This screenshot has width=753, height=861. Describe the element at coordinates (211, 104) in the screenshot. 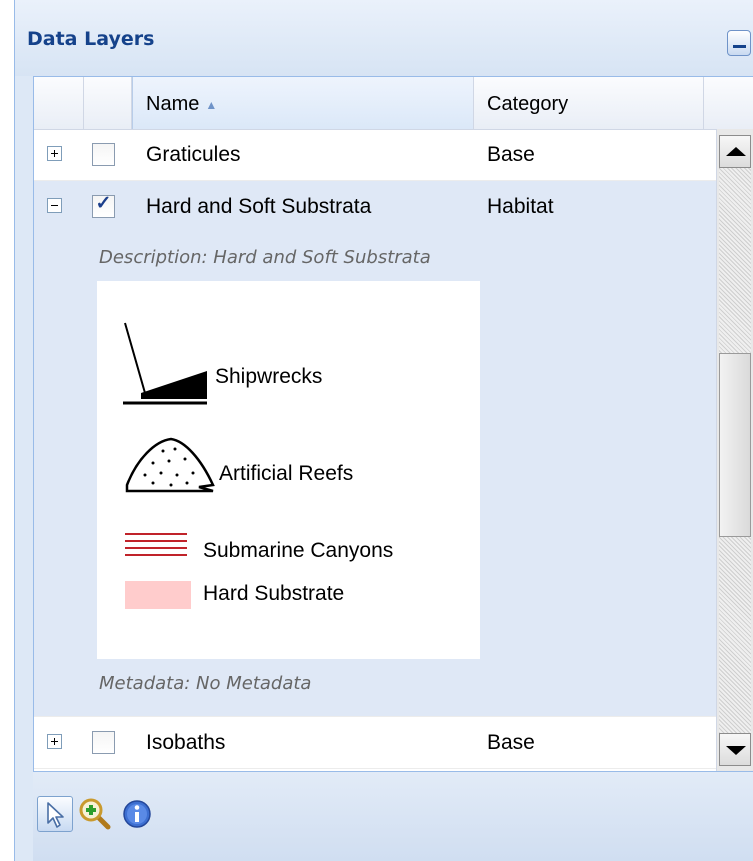

I see `sort-ascending-icon: ▲` at that location.